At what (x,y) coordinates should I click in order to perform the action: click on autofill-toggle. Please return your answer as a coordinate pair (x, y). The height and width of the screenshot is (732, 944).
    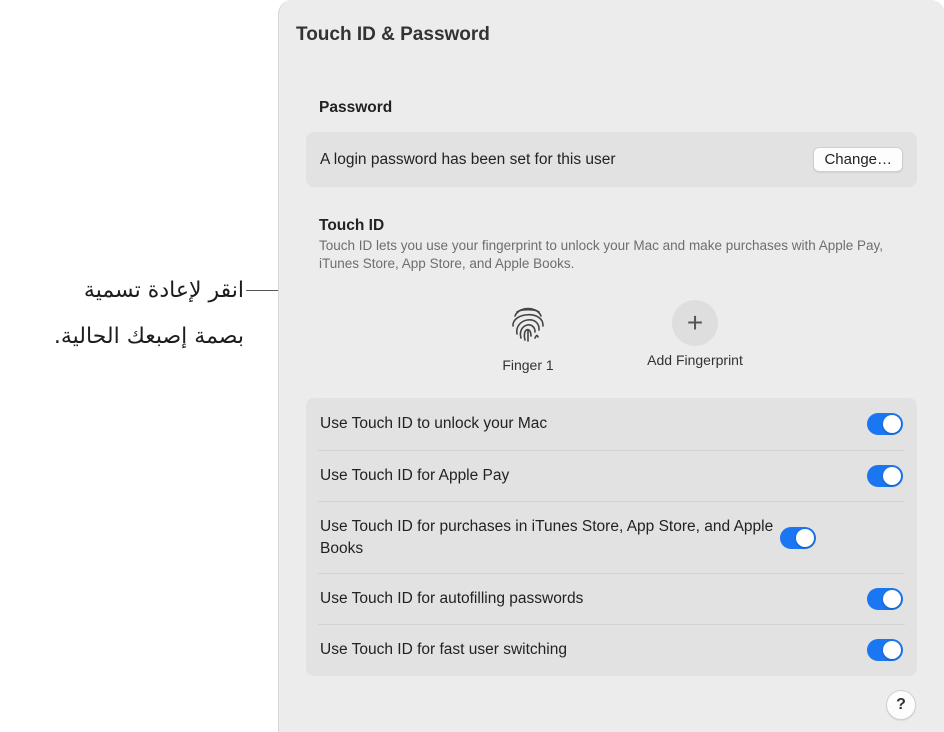
    Looking at the image, I should click on (885, 599).